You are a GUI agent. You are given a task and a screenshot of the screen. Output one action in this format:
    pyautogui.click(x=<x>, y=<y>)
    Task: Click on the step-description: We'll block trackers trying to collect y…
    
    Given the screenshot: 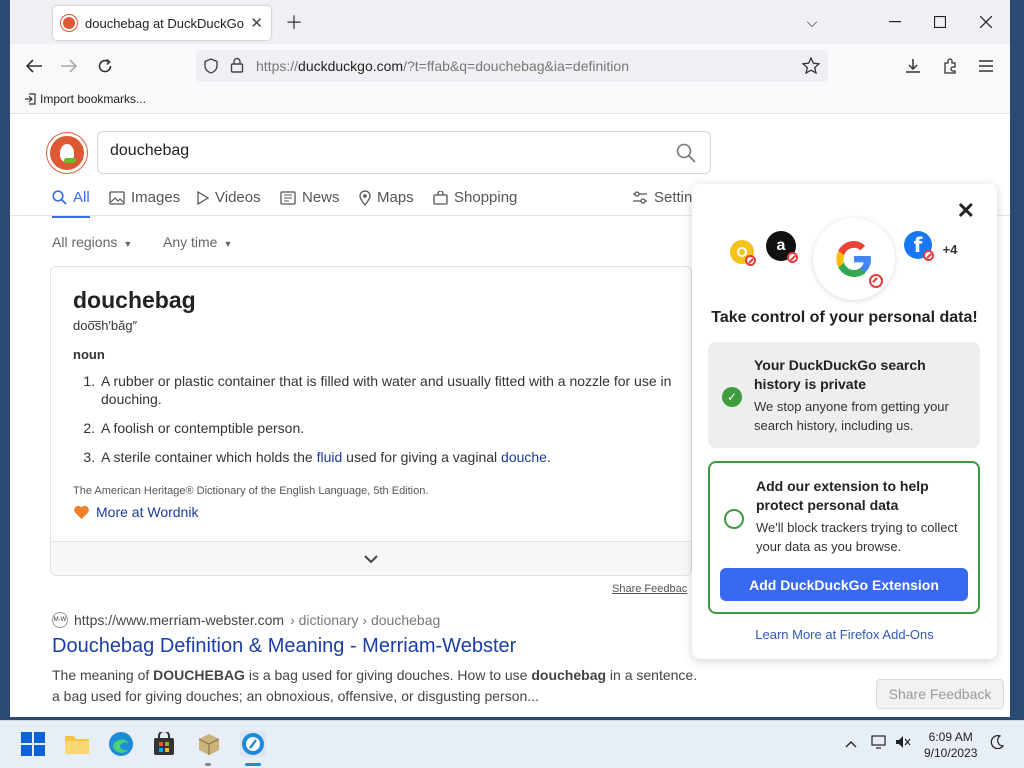 What is the action you would take?
    pyautogui.click(x=857, y=537)
    